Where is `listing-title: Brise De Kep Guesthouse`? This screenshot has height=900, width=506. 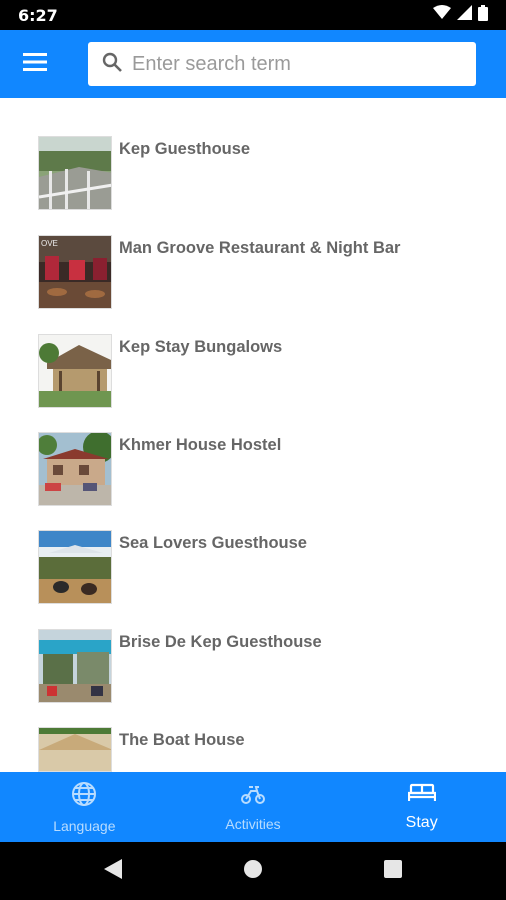 listing-title: Brise De Kep Guesthouse is located at coordinates (220, 642).